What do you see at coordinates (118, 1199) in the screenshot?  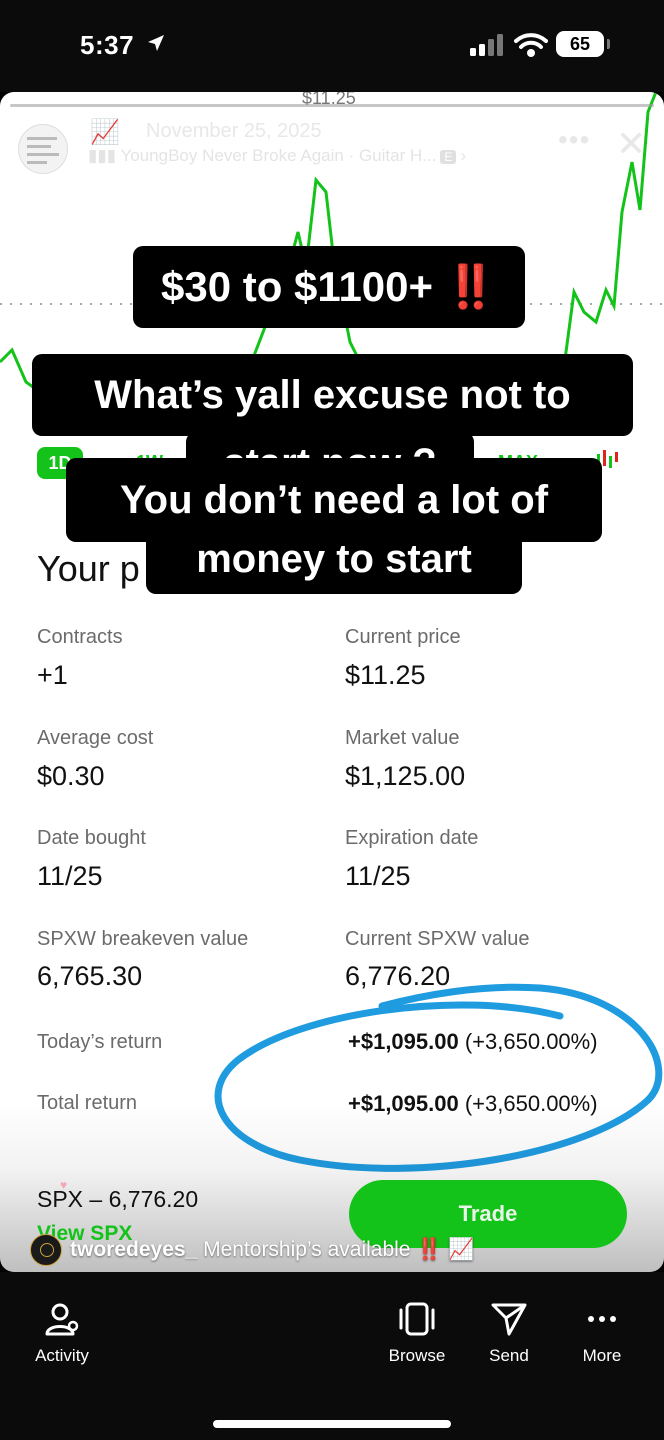 I see `spx-quote: SPX – 6,776.20` at bounding box center [118, 1199].